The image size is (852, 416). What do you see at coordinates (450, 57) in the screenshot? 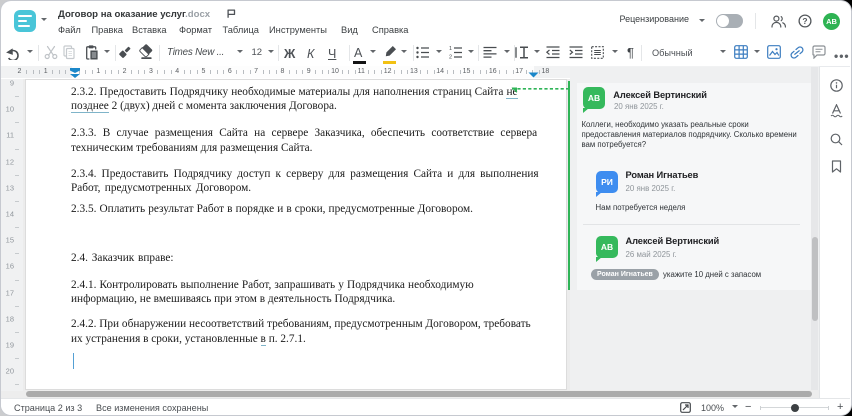
I see `svg-text: 2` at bounding box center [450, 57].